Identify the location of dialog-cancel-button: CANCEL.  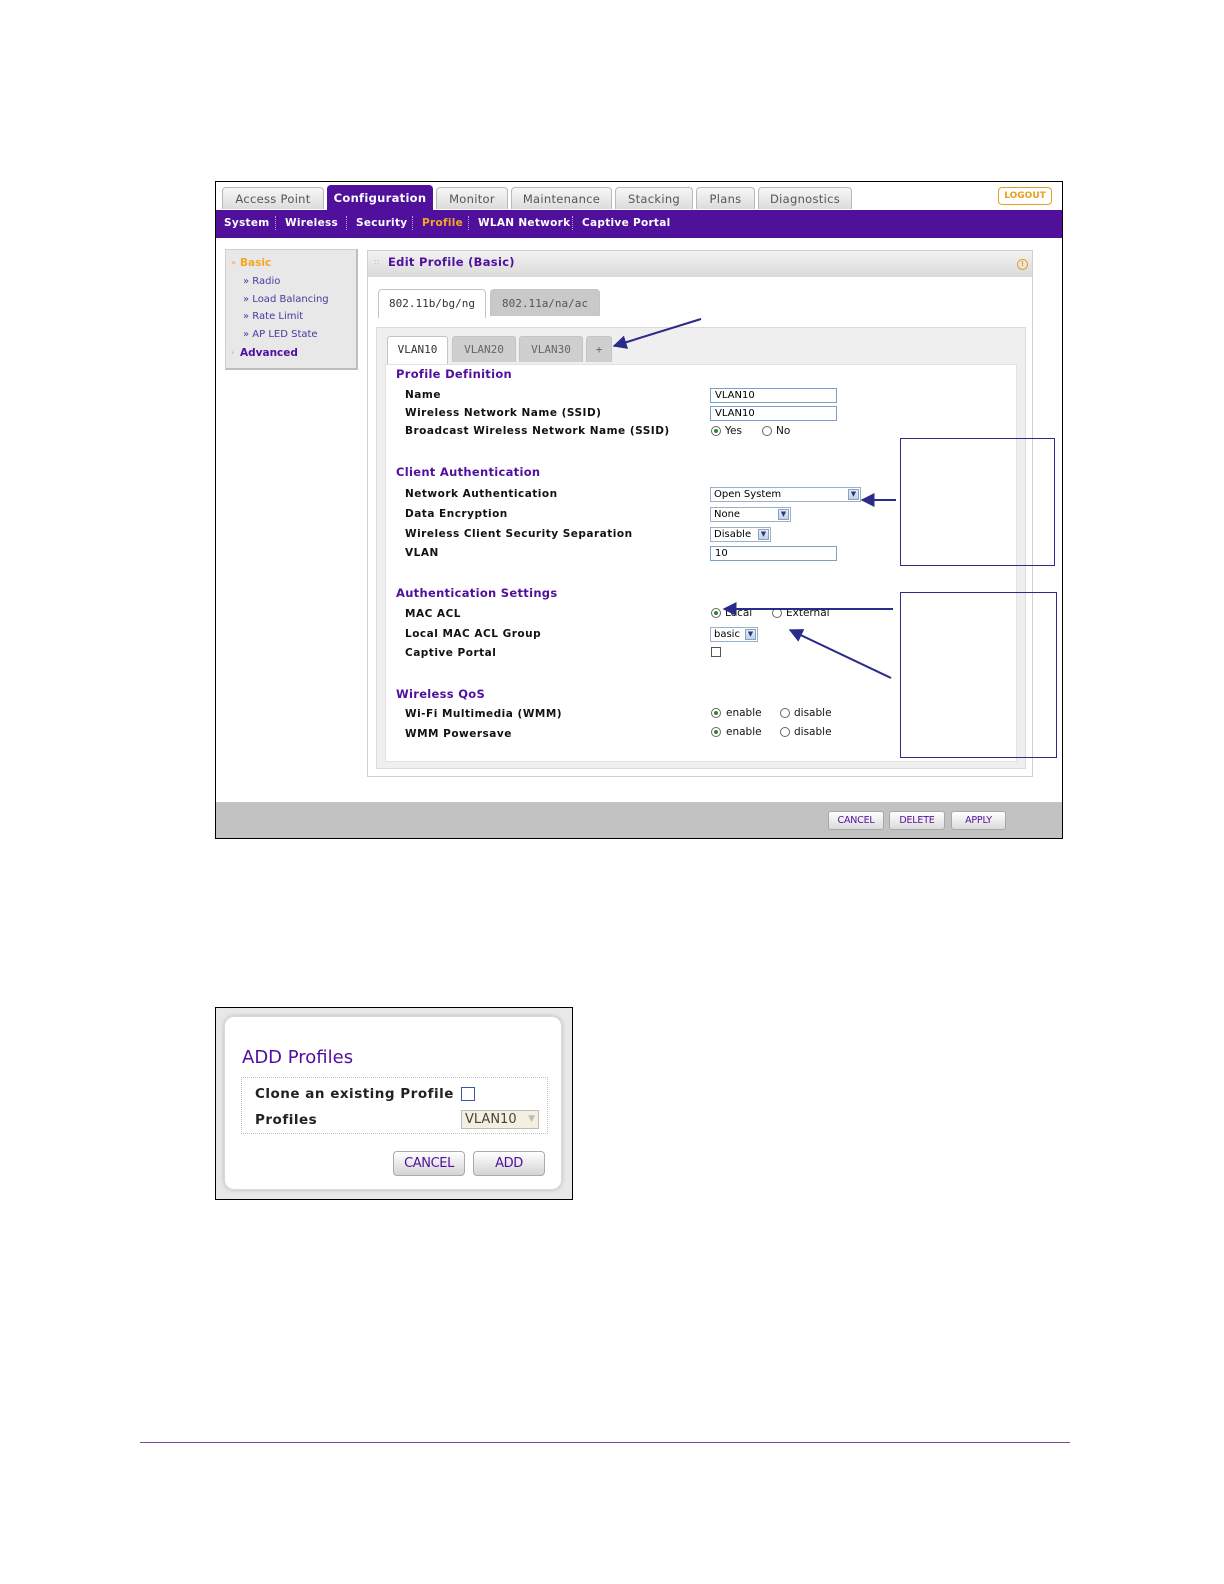
(429, 1163).